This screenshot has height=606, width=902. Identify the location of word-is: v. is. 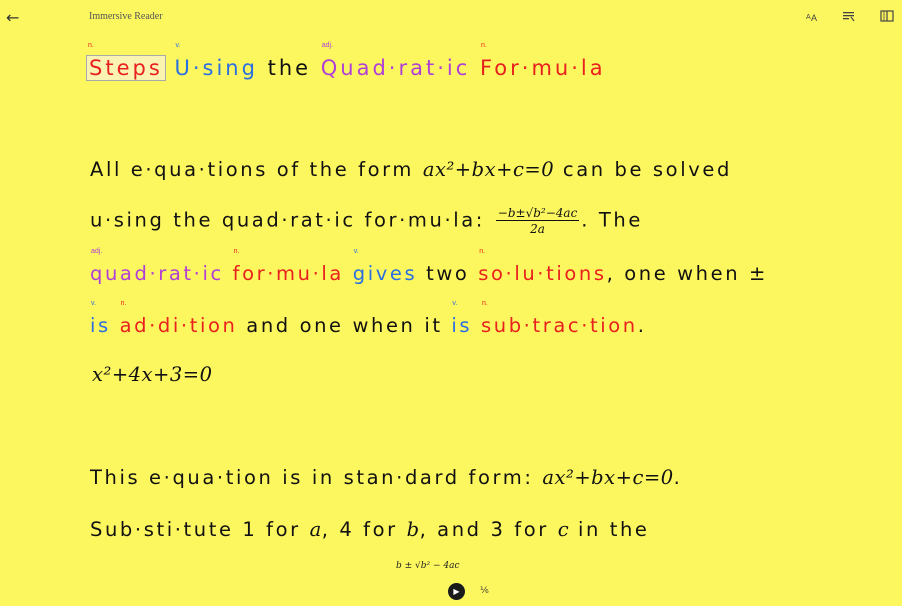
(100, 318).